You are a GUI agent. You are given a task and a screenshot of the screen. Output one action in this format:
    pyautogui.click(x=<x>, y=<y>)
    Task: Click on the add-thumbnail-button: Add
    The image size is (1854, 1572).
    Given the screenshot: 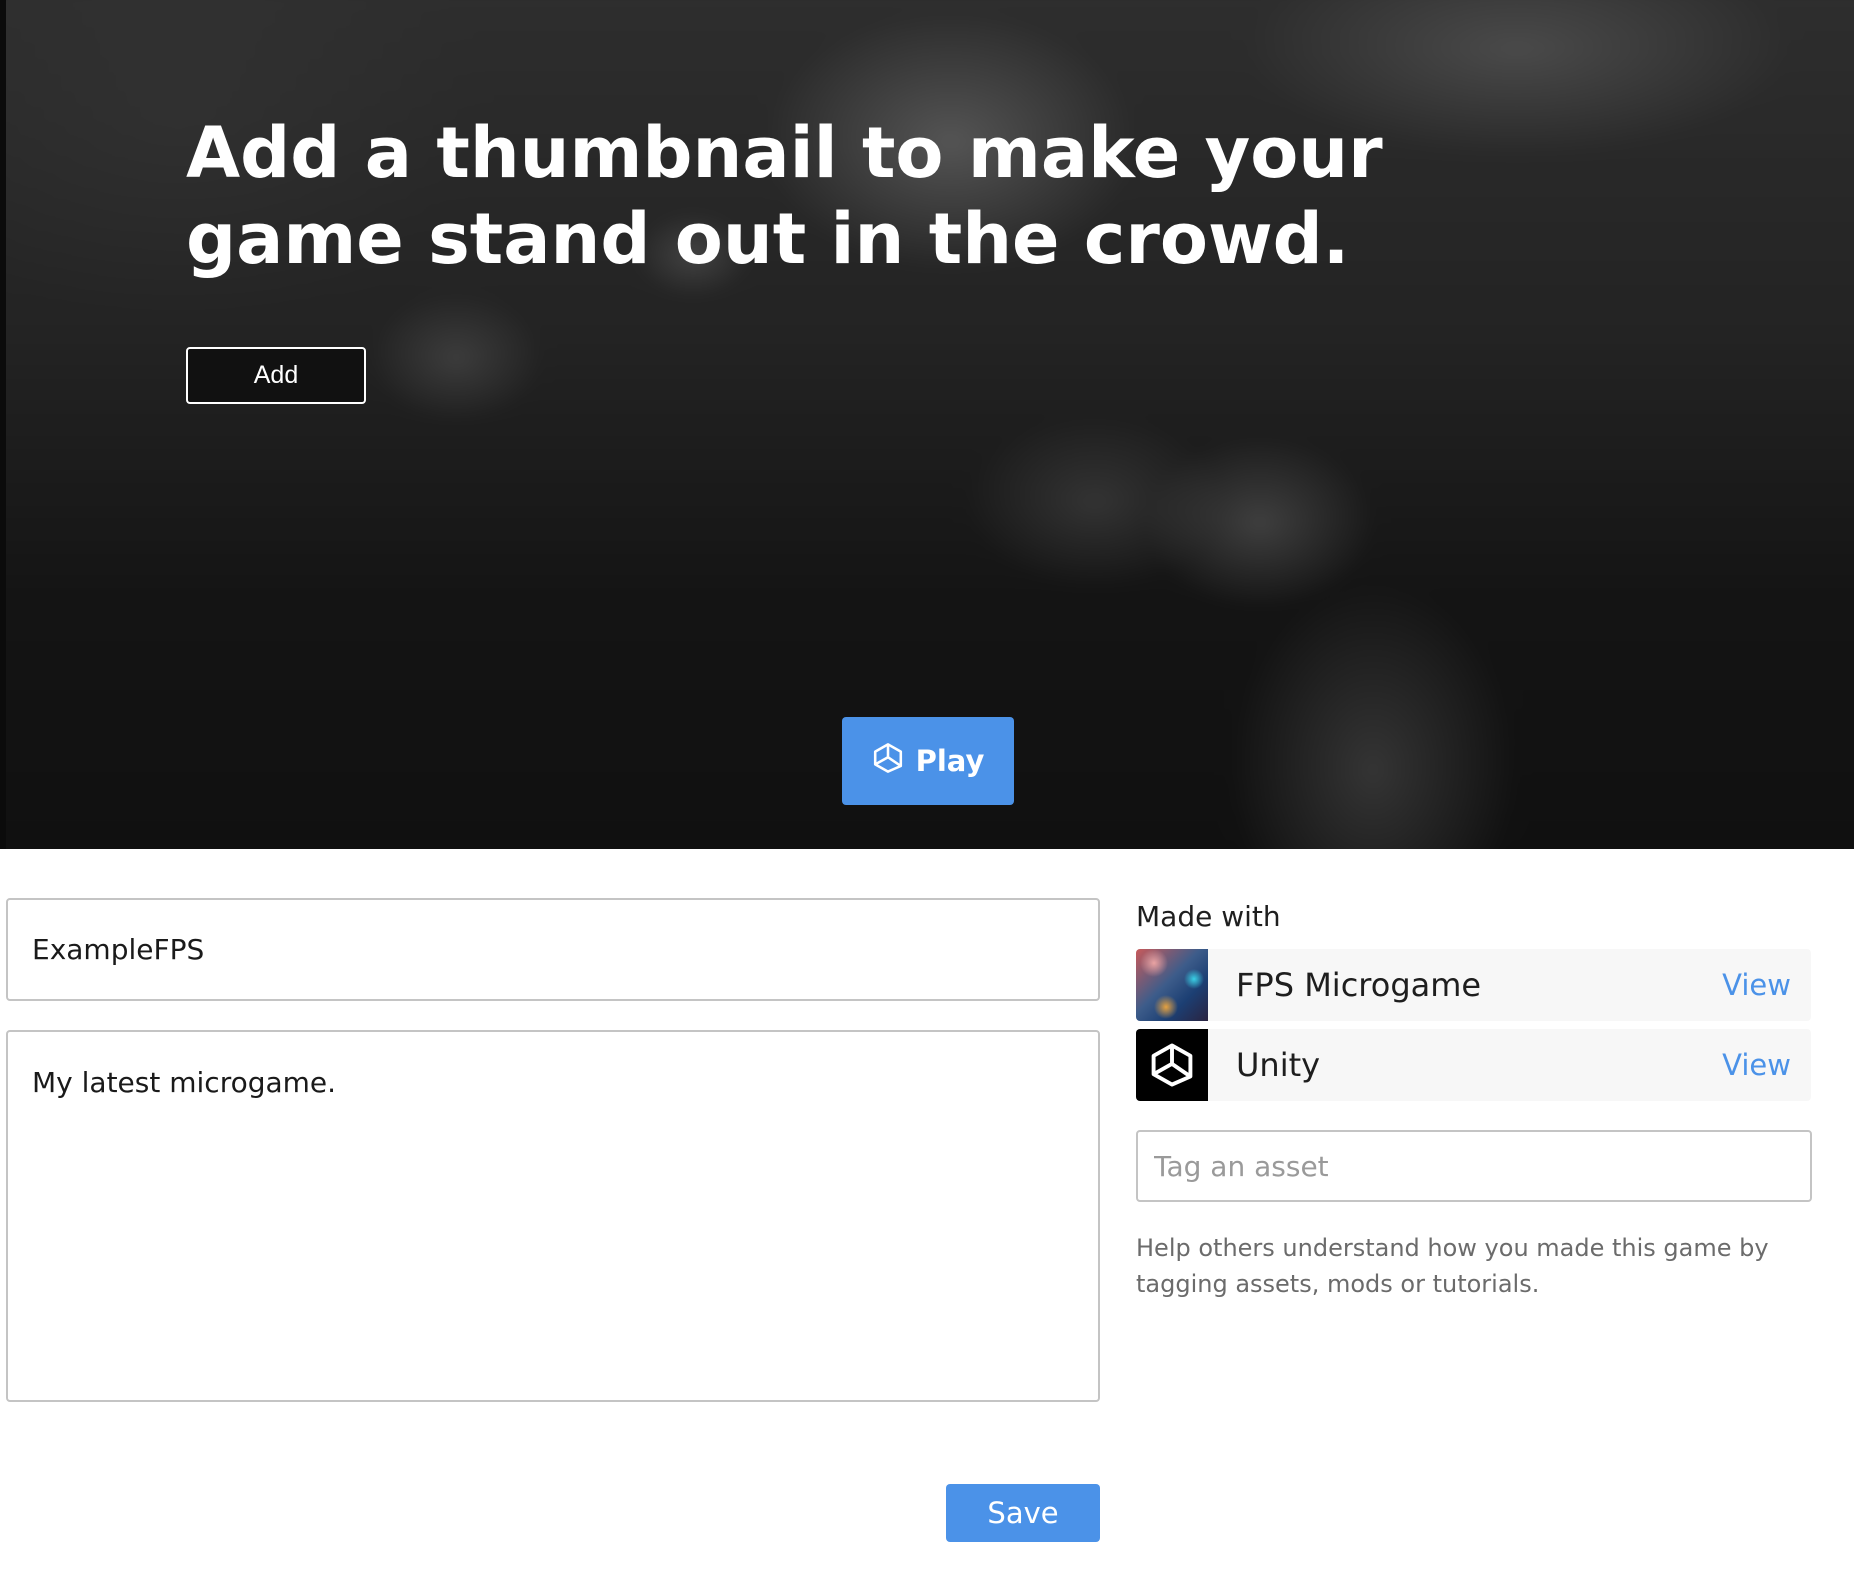 What is the action you would take?
    pyautogui.click(x=276, y=375)
    